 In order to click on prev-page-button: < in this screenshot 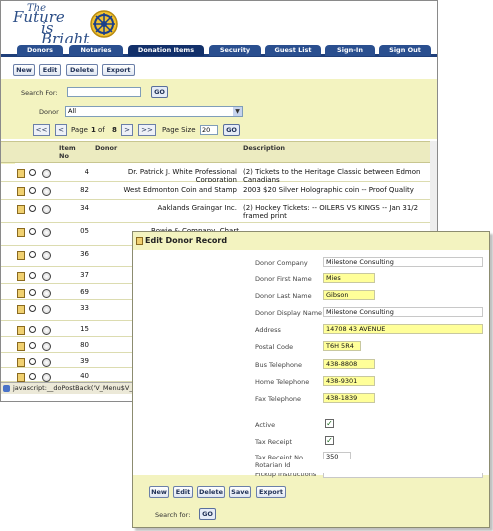, I will do `click(61, 130)`.